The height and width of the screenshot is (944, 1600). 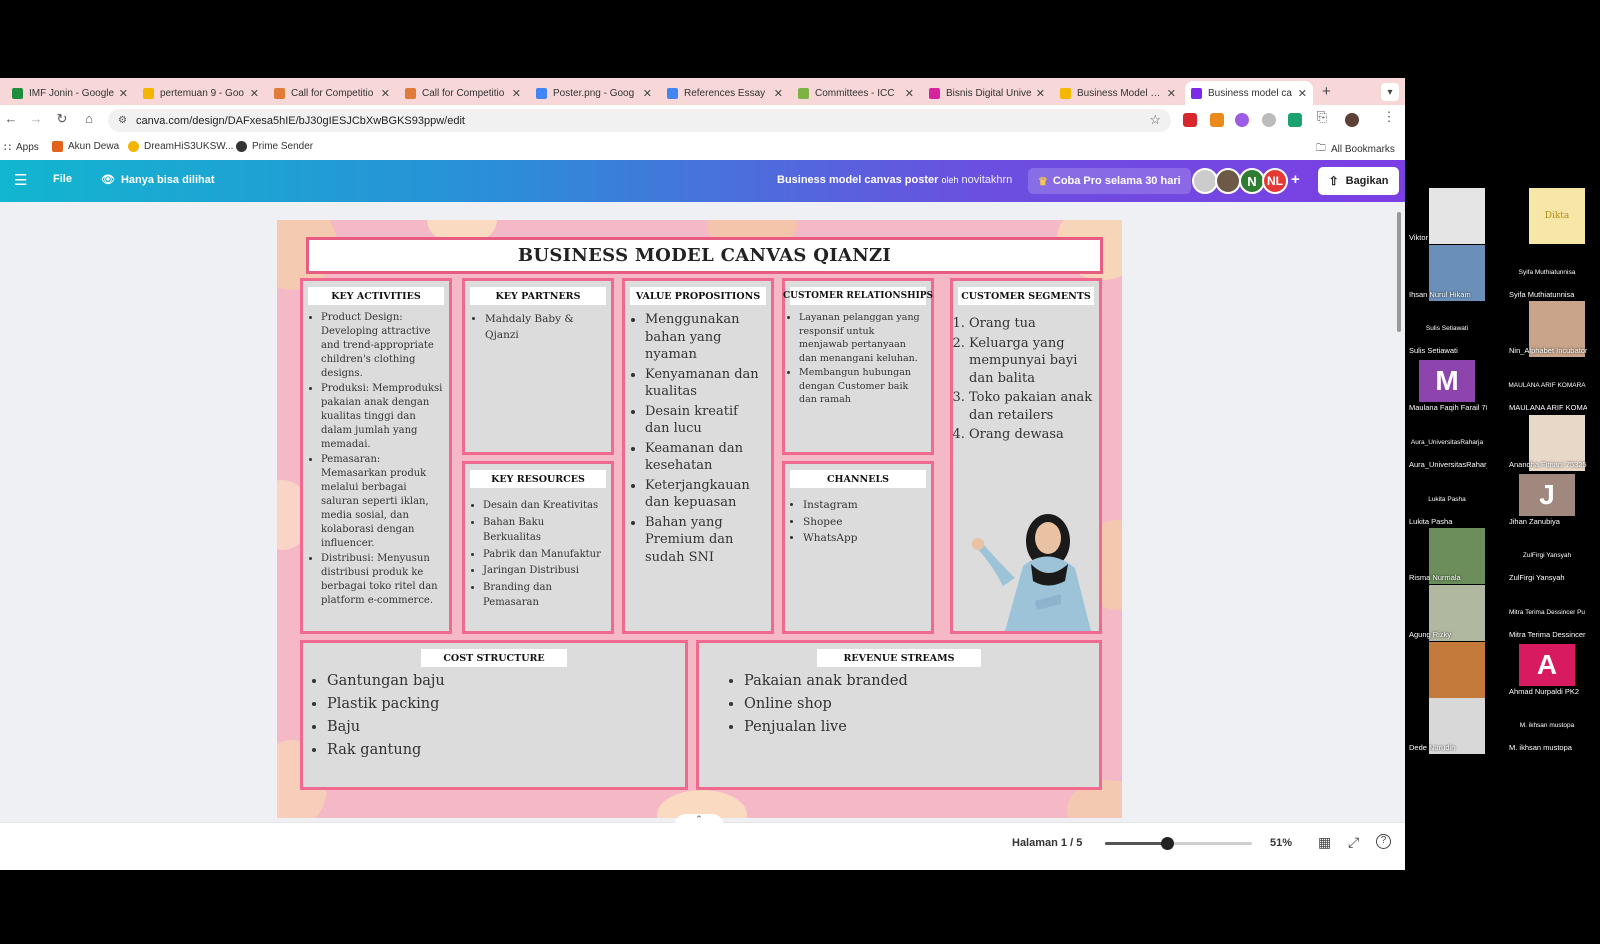 I want to click on site-settings-icon: ⚙, so click(x=122, y=120).